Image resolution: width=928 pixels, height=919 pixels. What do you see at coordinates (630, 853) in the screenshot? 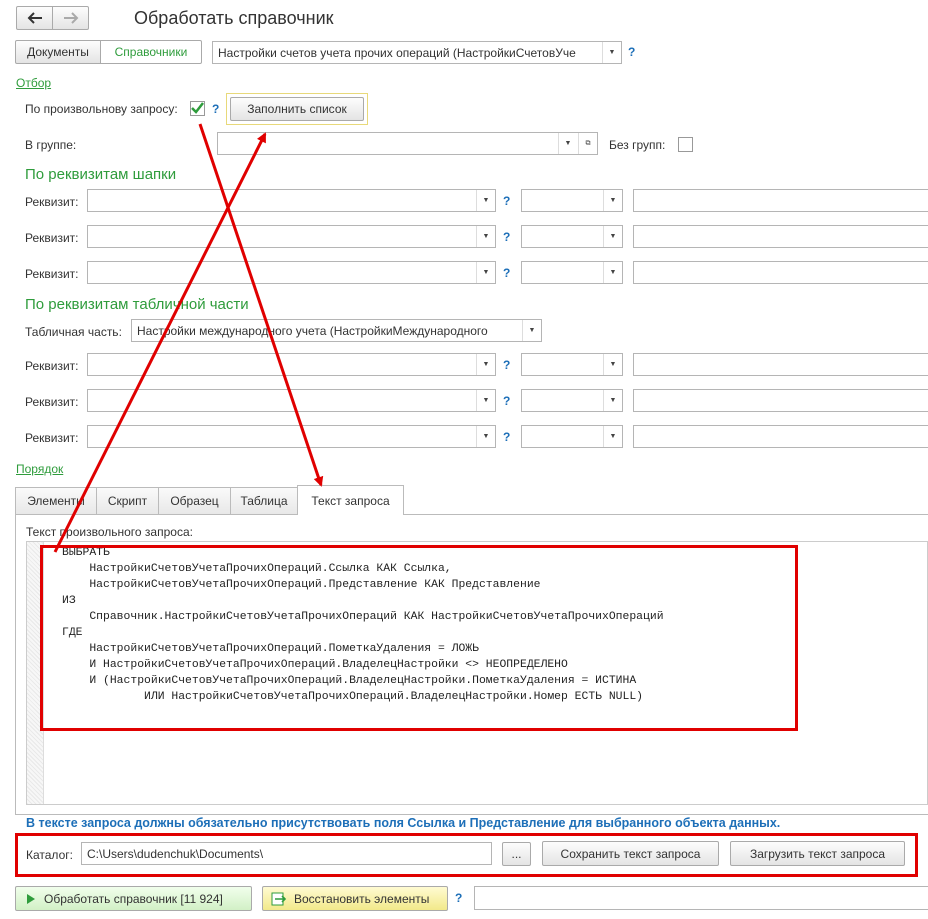
I see `save-query-button: Сохранить текст запроса` at bounding box center [630, 853].